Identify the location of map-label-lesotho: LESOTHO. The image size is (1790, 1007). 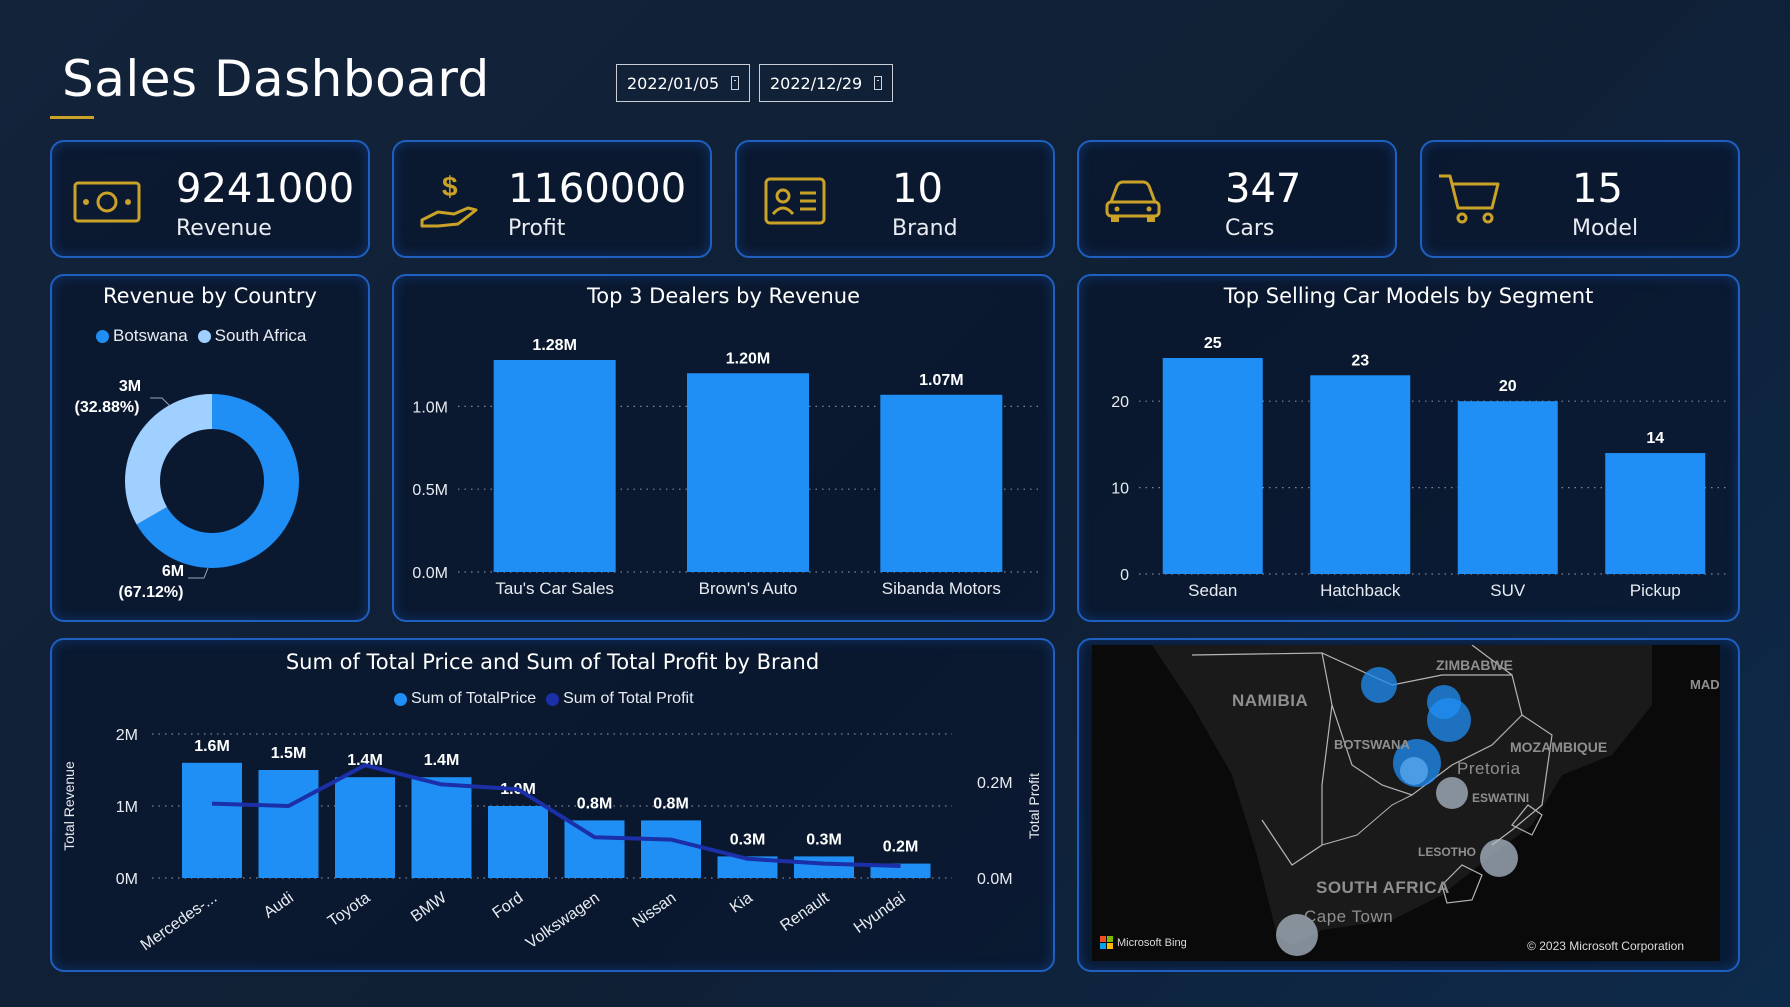
(1447, 852).